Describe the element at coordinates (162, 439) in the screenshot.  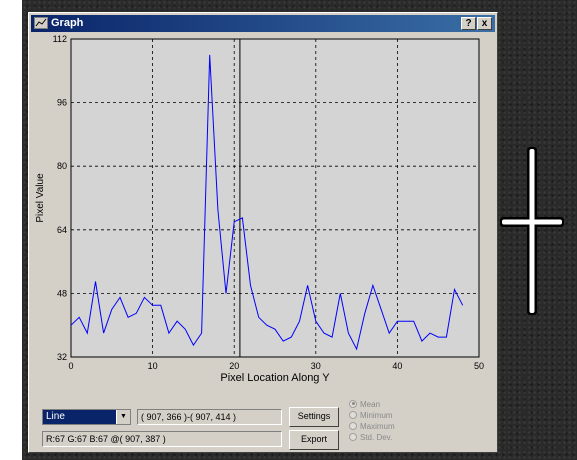
I see `pixel-info-field: R:67 G:67 B:67 @( 907, 387 )` at that location.